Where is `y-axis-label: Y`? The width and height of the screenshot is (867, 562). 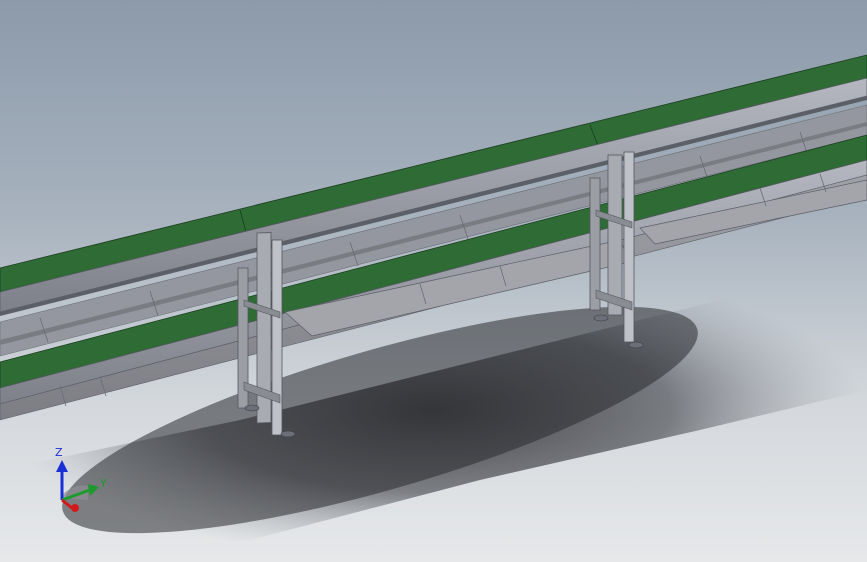
y-axis-label: Y is located at coordinates (103, 483).